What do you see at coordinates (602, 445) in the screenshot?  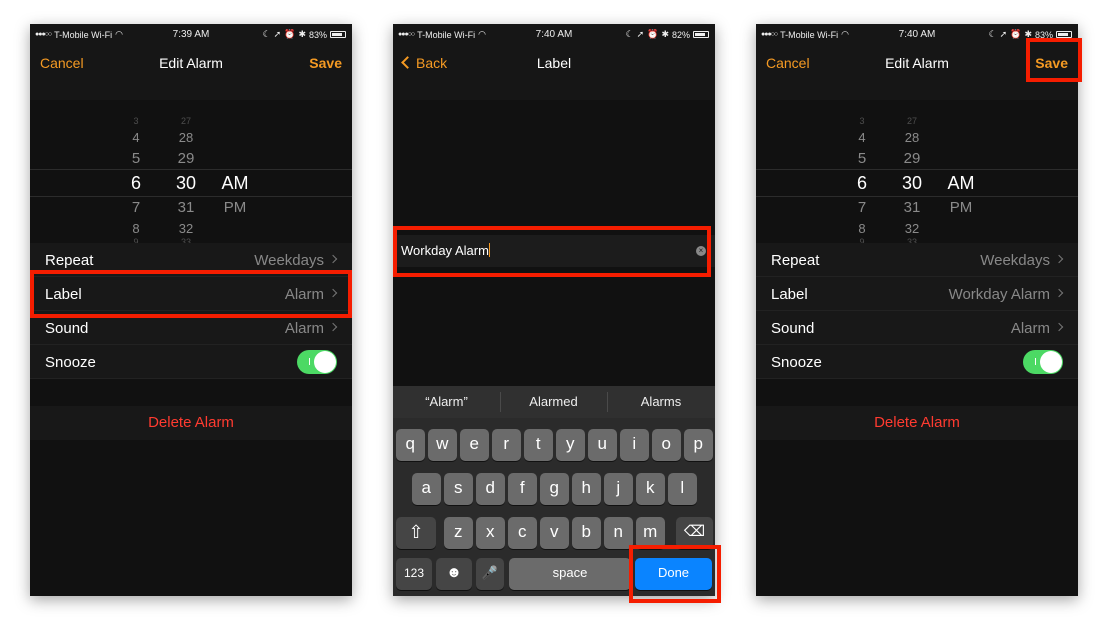 I see `key-u: u` at bounding box center [602, 445].